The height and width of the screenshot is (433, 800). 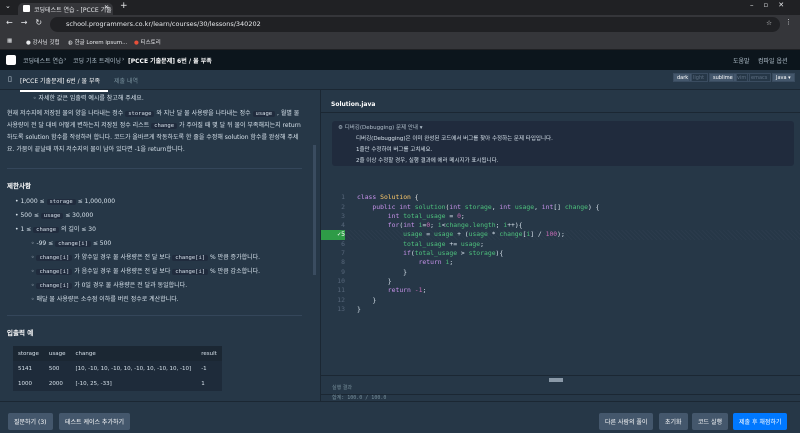 What do you see at coordinates (353, 104) in the screenshot?
I see `file-name: Solution.java` at bounding box center [353, 104].